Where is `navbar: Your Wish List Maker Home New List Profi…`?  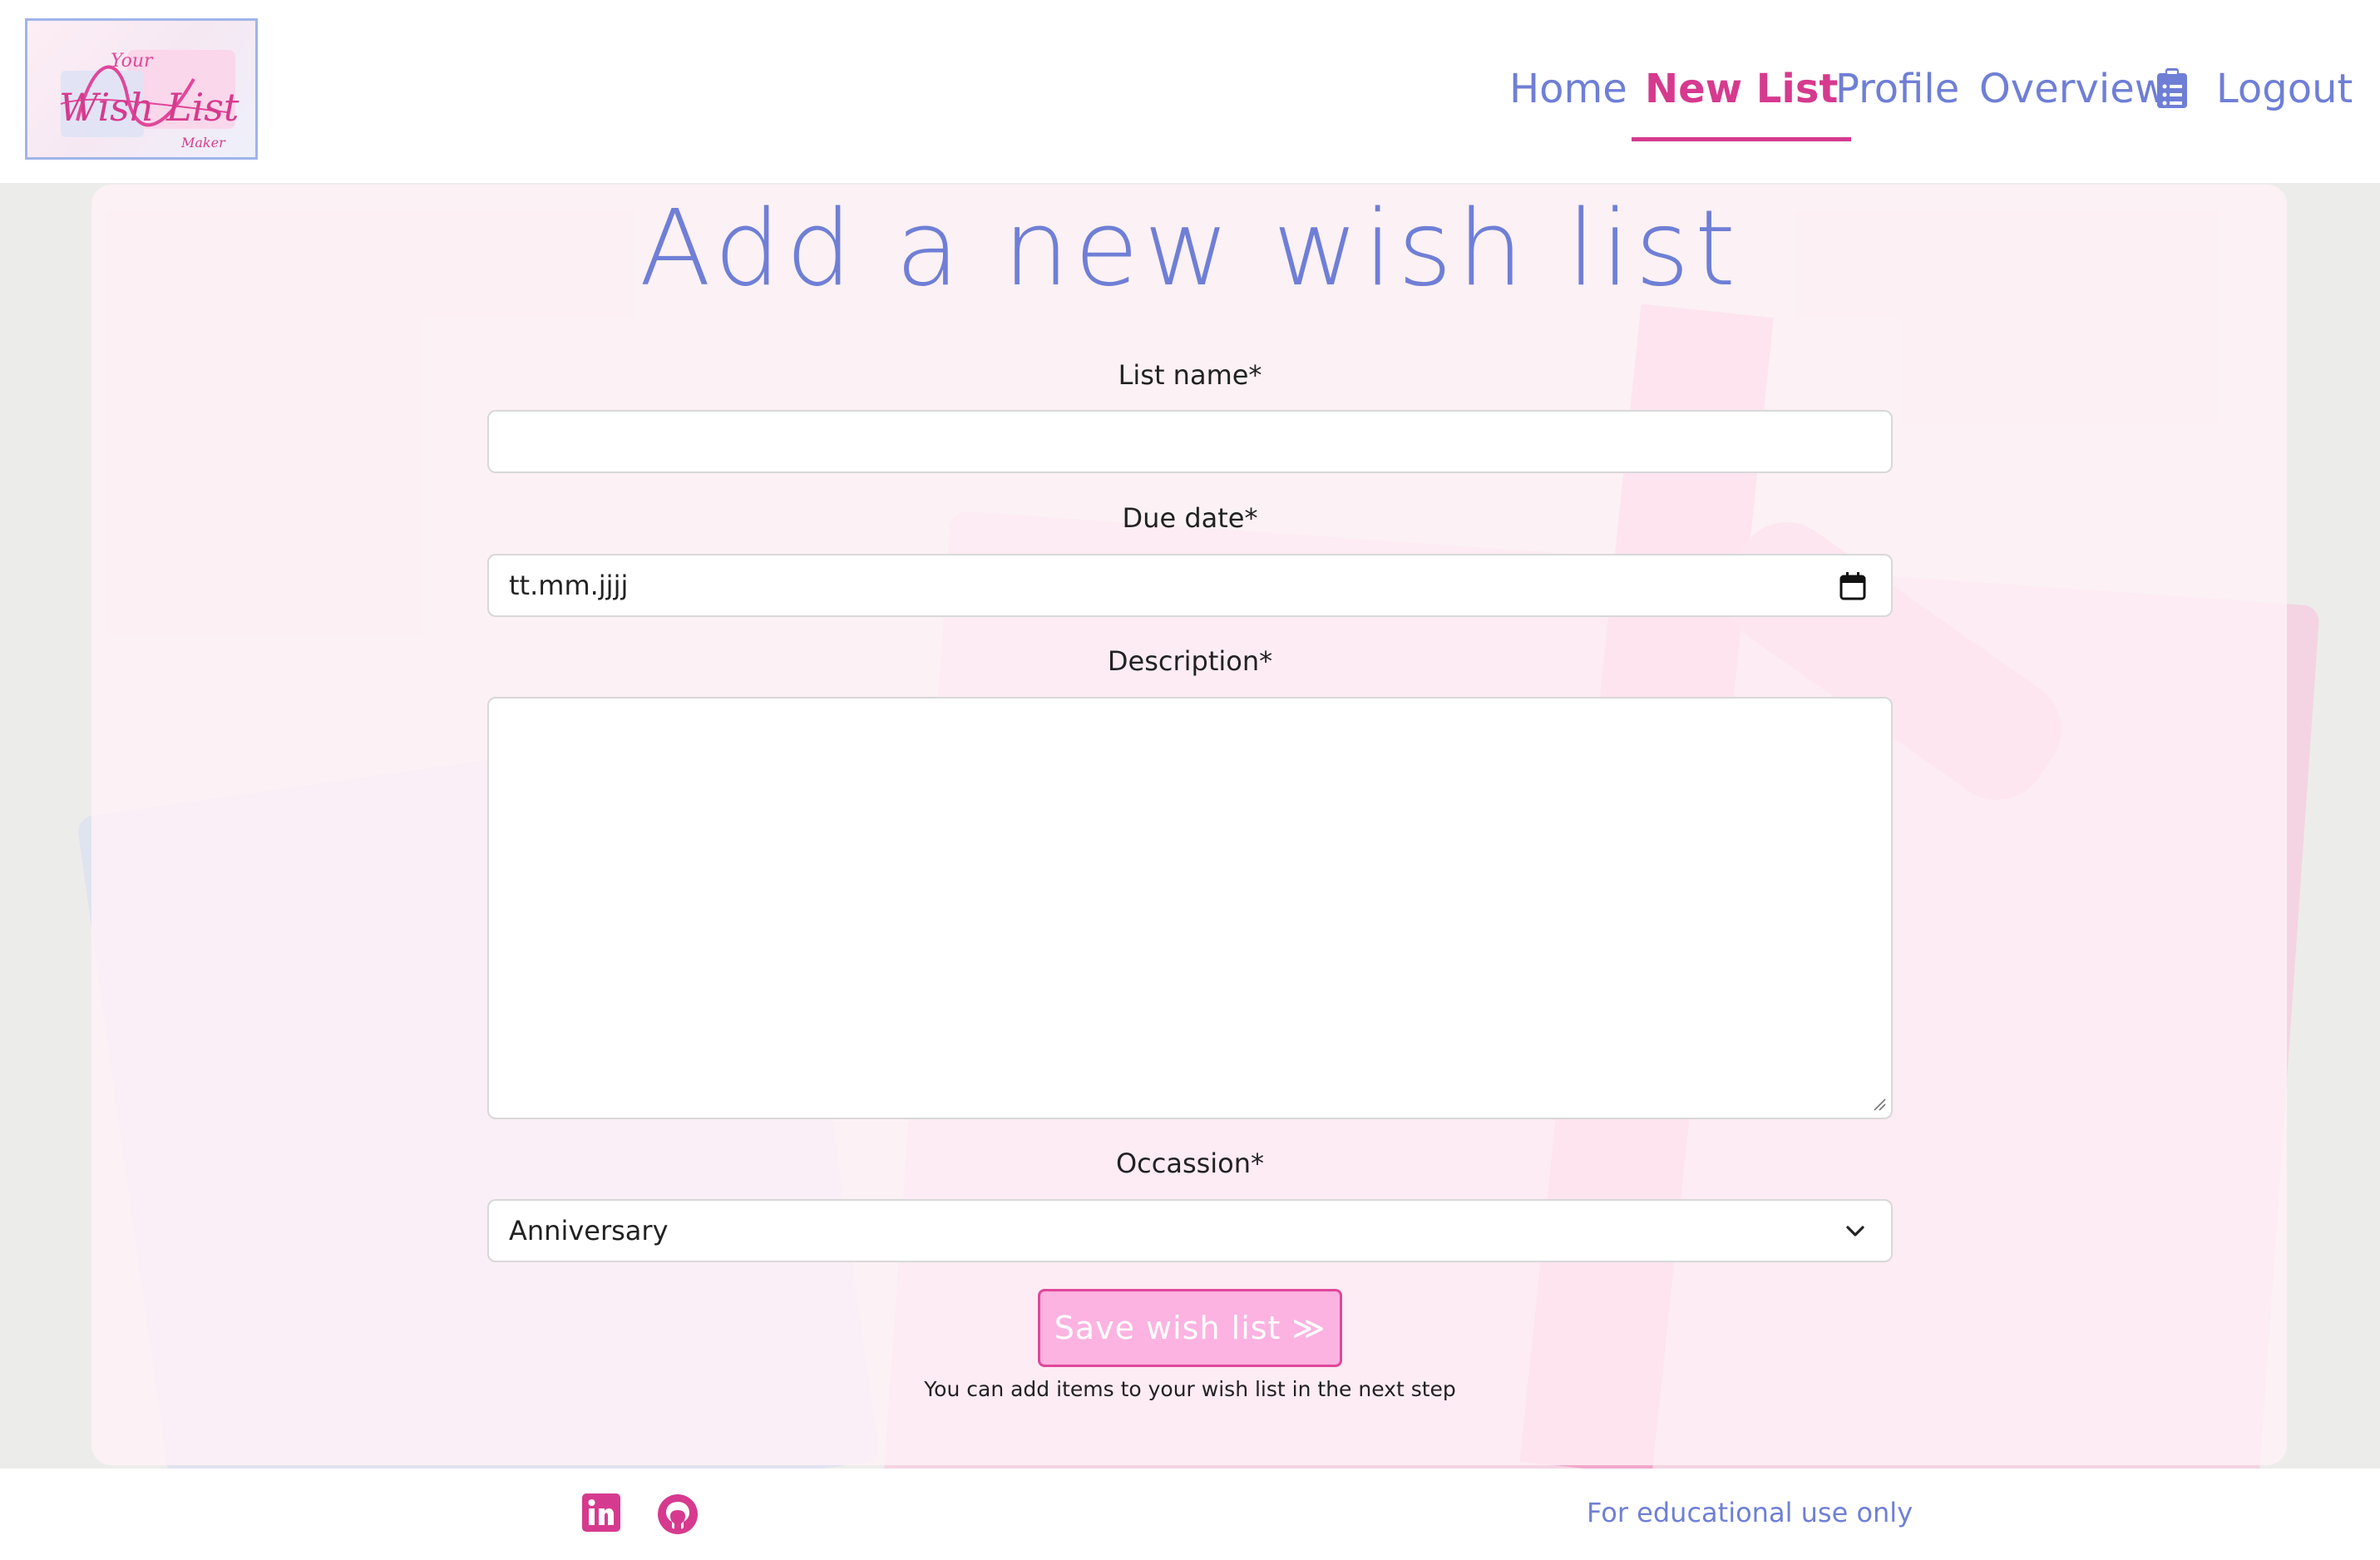
navbar: Your Wish List Maker Home New List Profi… is located at coordinates (1190, 91).